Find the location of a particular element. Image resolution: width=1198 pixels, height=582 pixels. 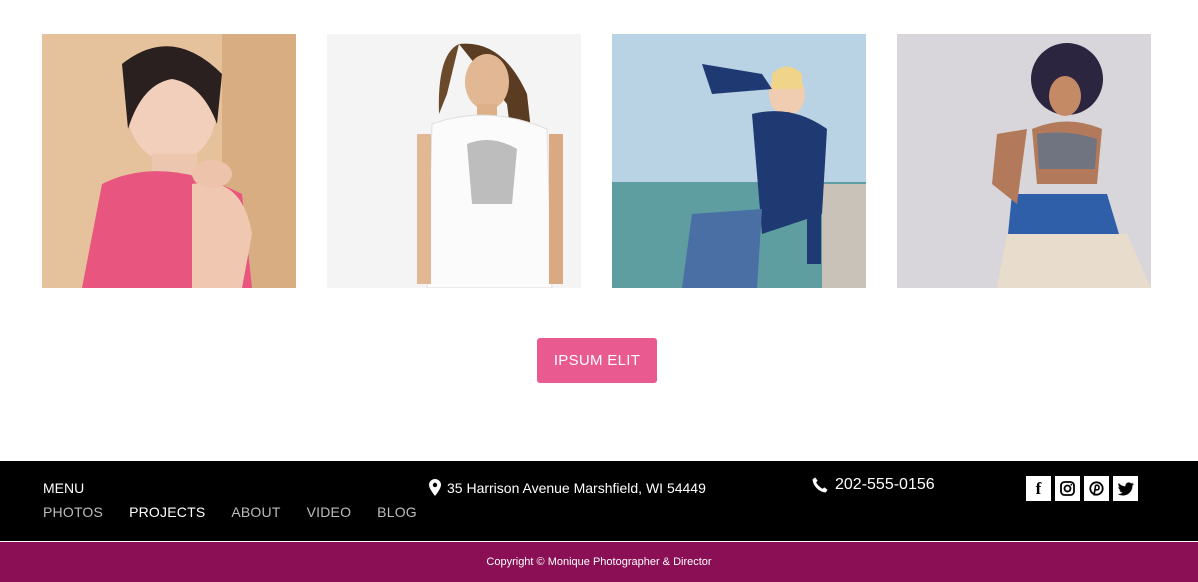

footer-phone: 202-555-0156 is located at coordinates (873, 485).